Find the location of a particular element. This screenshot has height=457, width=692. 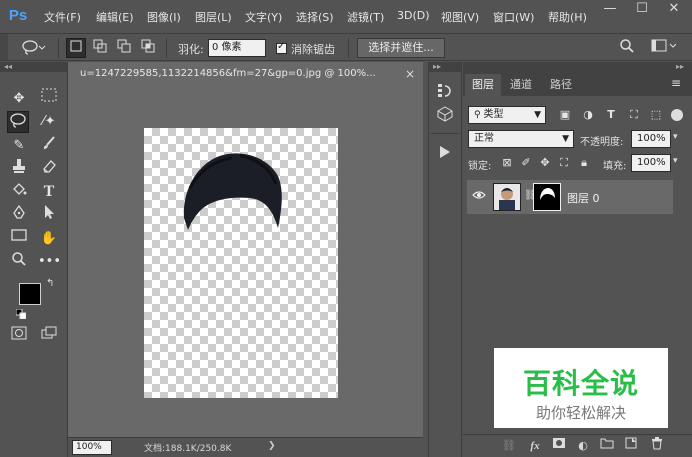

close-window-button: ✕ is located at coordinates (674, 10).